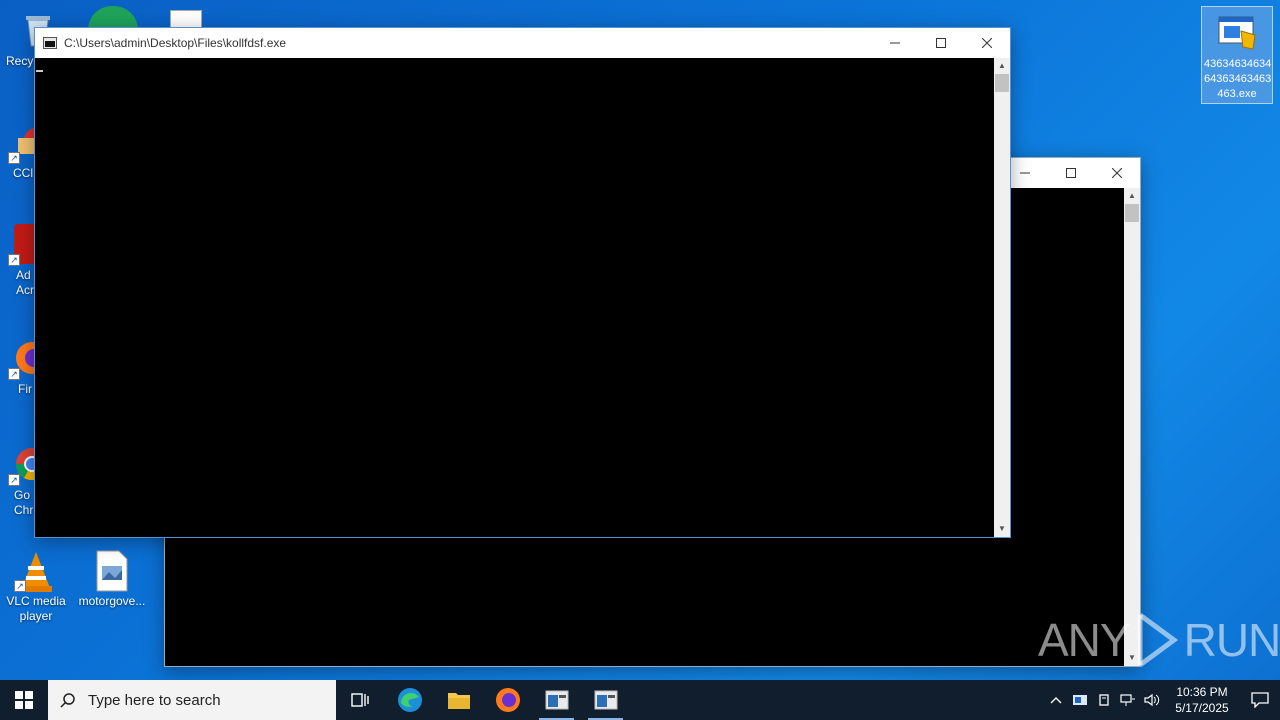 The width and height of the screenshot is (1280, 720). Describe the element at coordinates (1084, 640) in the screenshot. I see `watermark-left-text: ANY` at that location.